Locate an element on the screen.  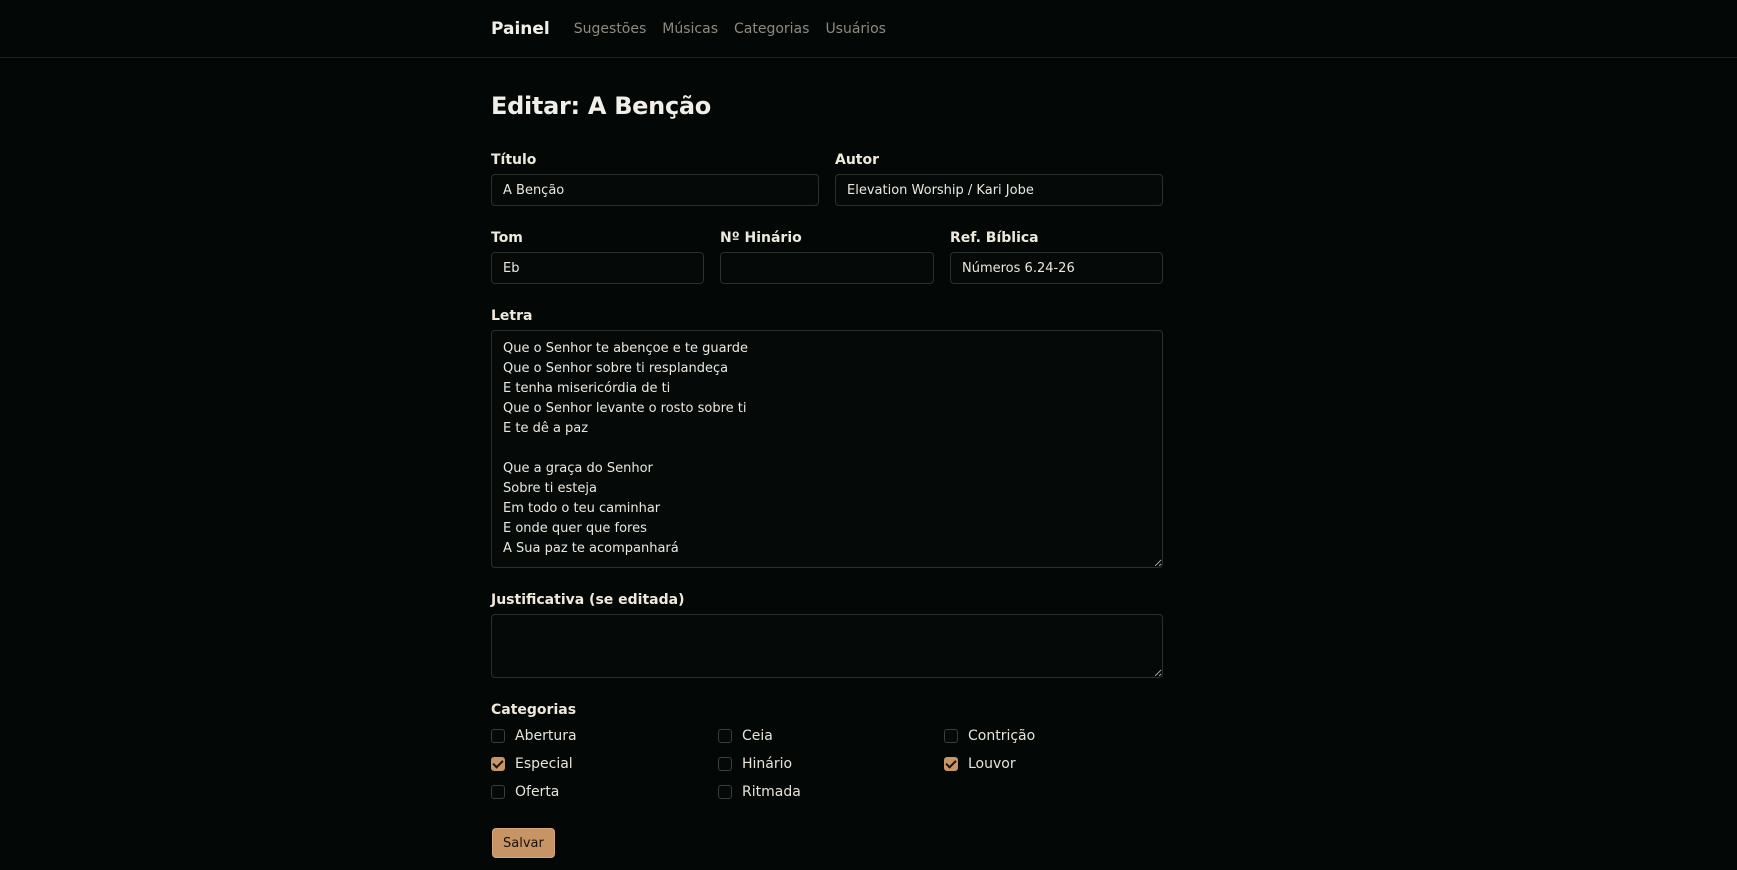
ref-biblica-input is located at coordinates (1056, 268).